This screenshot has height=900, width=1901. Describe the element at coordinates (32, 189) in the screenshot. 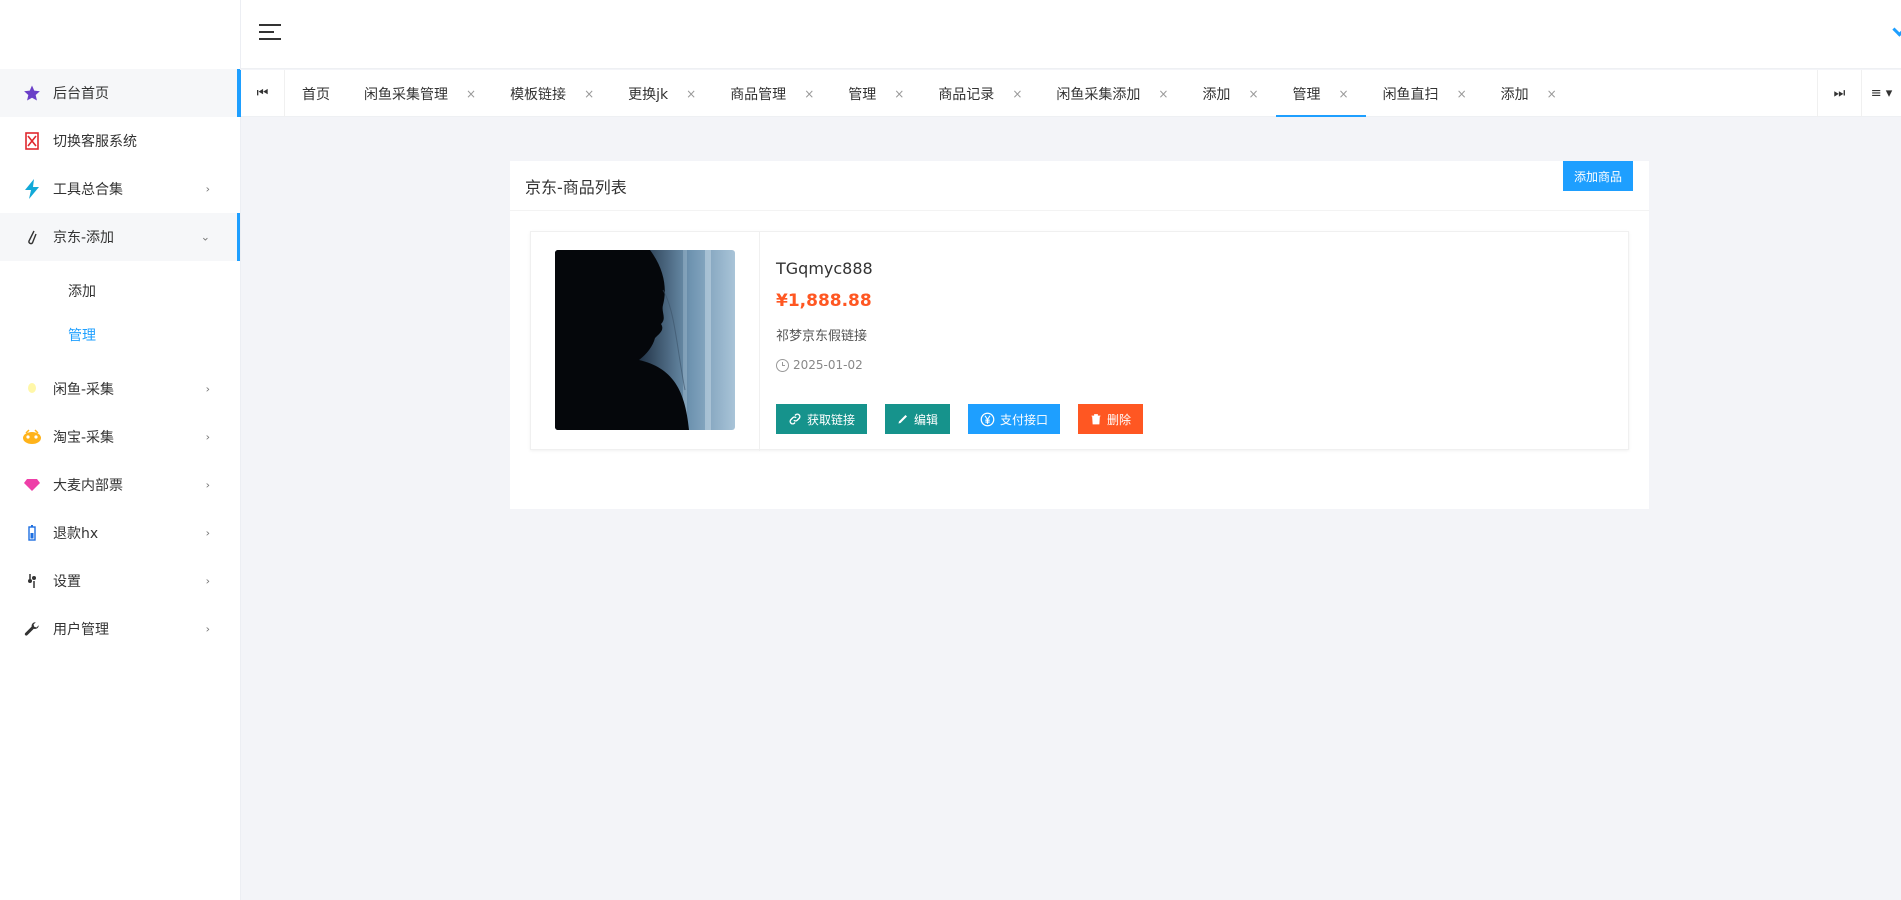

I see `lightning-icon` at that location.